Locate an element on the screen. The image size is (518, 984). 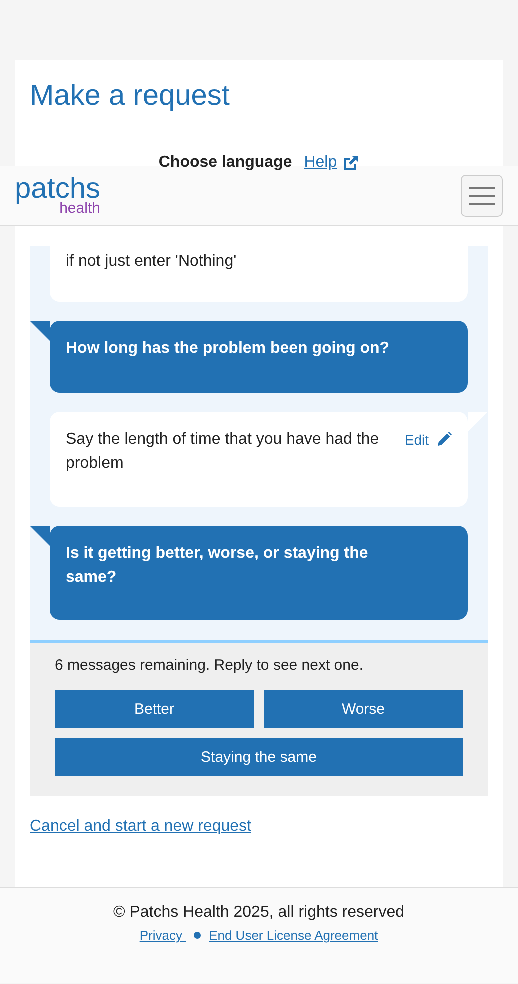
answer-text: if not just enter 'Nothing' is located at coordinates (152, 262).